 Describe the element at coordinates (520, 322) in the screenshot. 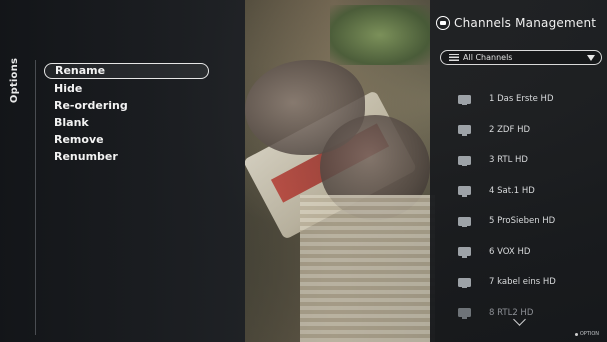

I see `chevron-down-icon` at that location.